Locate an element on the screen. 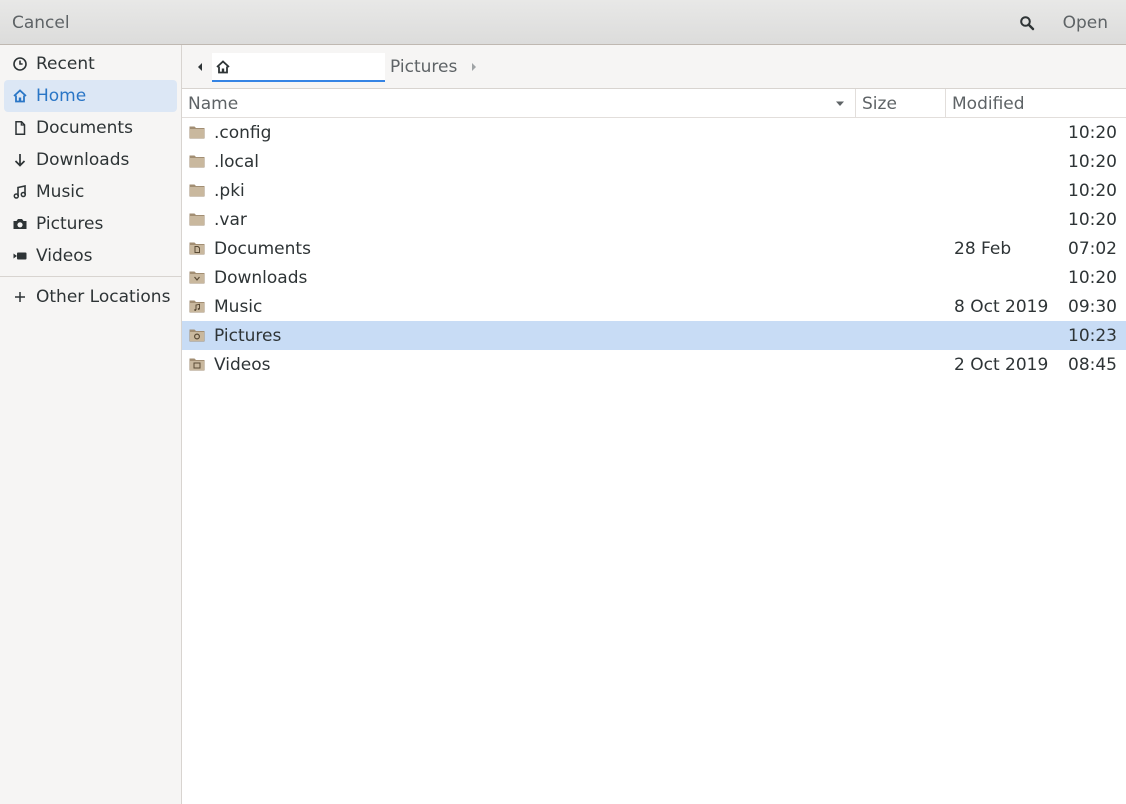 The width and height of the screenshot is (1126, 804). file-modified-time: 07:02 is located at coordinates (1092, 248).